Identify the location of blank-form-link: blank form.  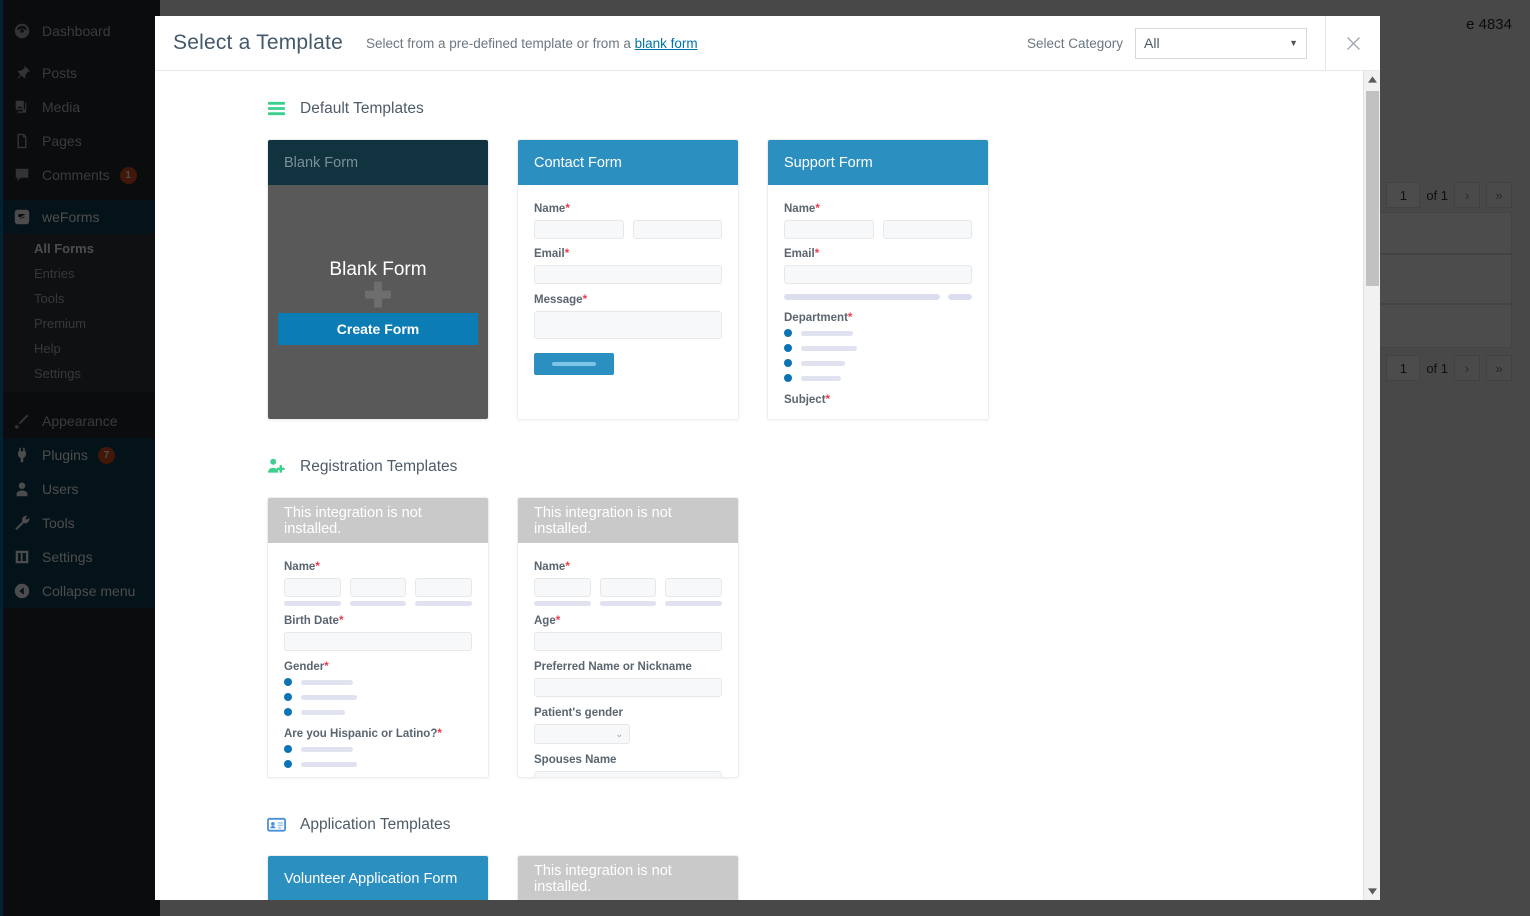
(666, 43).